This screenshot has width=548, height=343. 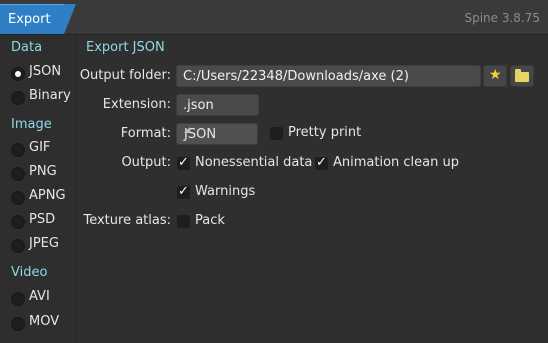 I want to click on radio-psd-label: PSD, so click(x=42, y=219).